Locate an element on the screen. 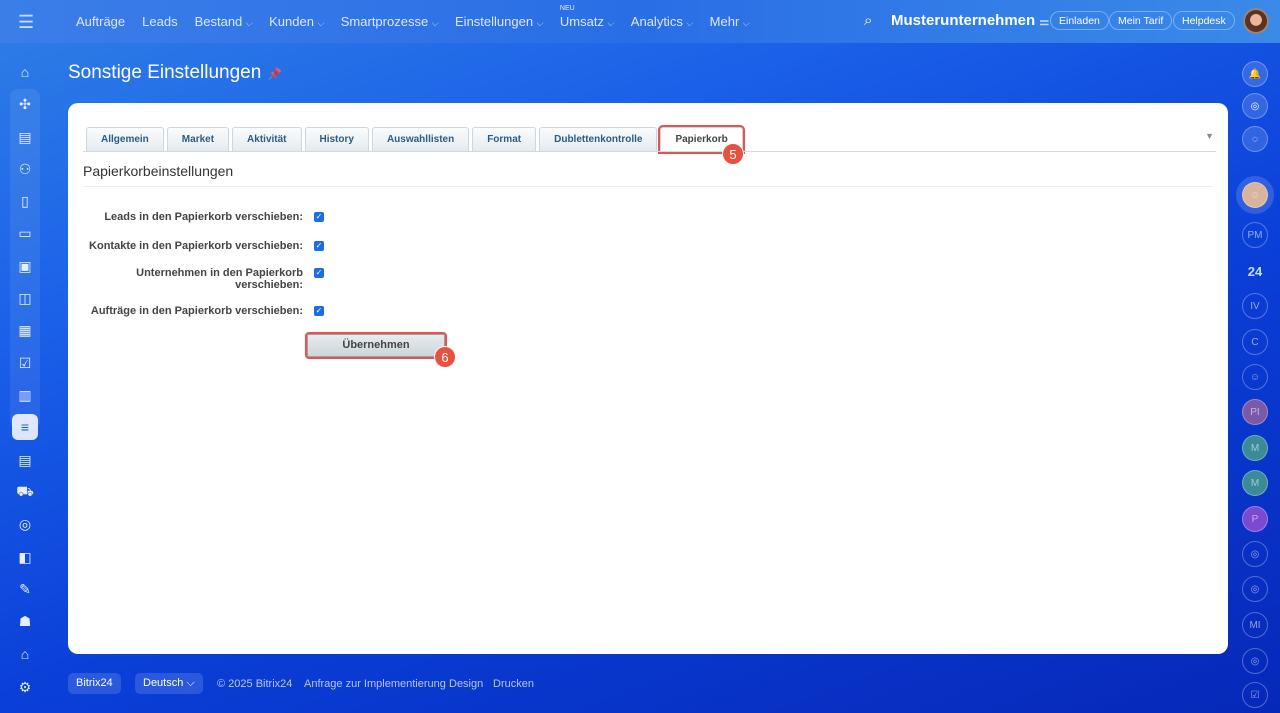 The image size is (1280, 713). invite-button: Einladen is located at coordinates (1079, 20).